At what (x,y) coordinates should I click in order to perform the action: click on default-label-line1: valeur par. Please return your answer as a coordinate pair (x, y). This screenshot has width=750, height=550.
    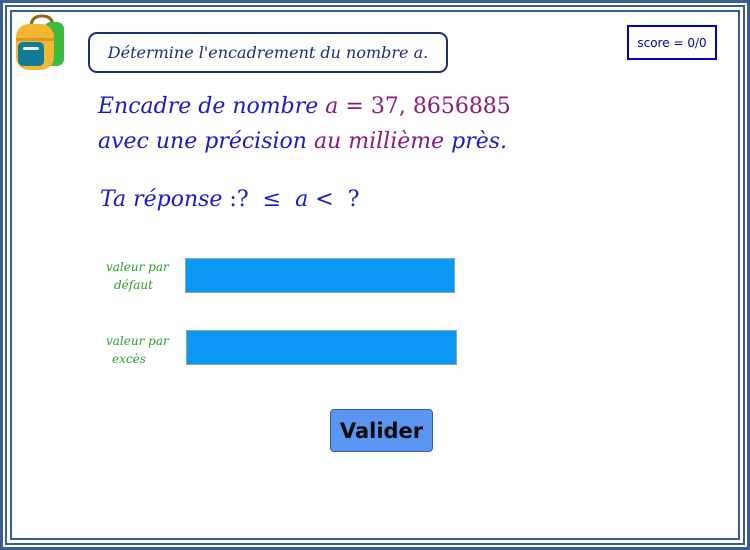
    Looking at the image, I should click on (137, 267).